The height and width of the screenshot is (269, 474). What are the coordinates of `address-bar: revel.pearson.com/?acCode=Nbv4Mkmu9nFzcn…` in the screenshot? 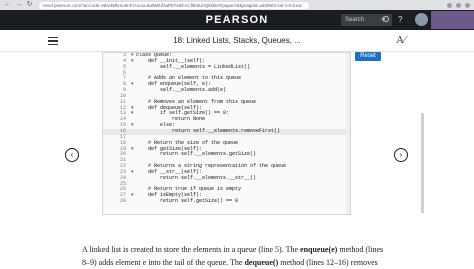 It's located at (174, 5).